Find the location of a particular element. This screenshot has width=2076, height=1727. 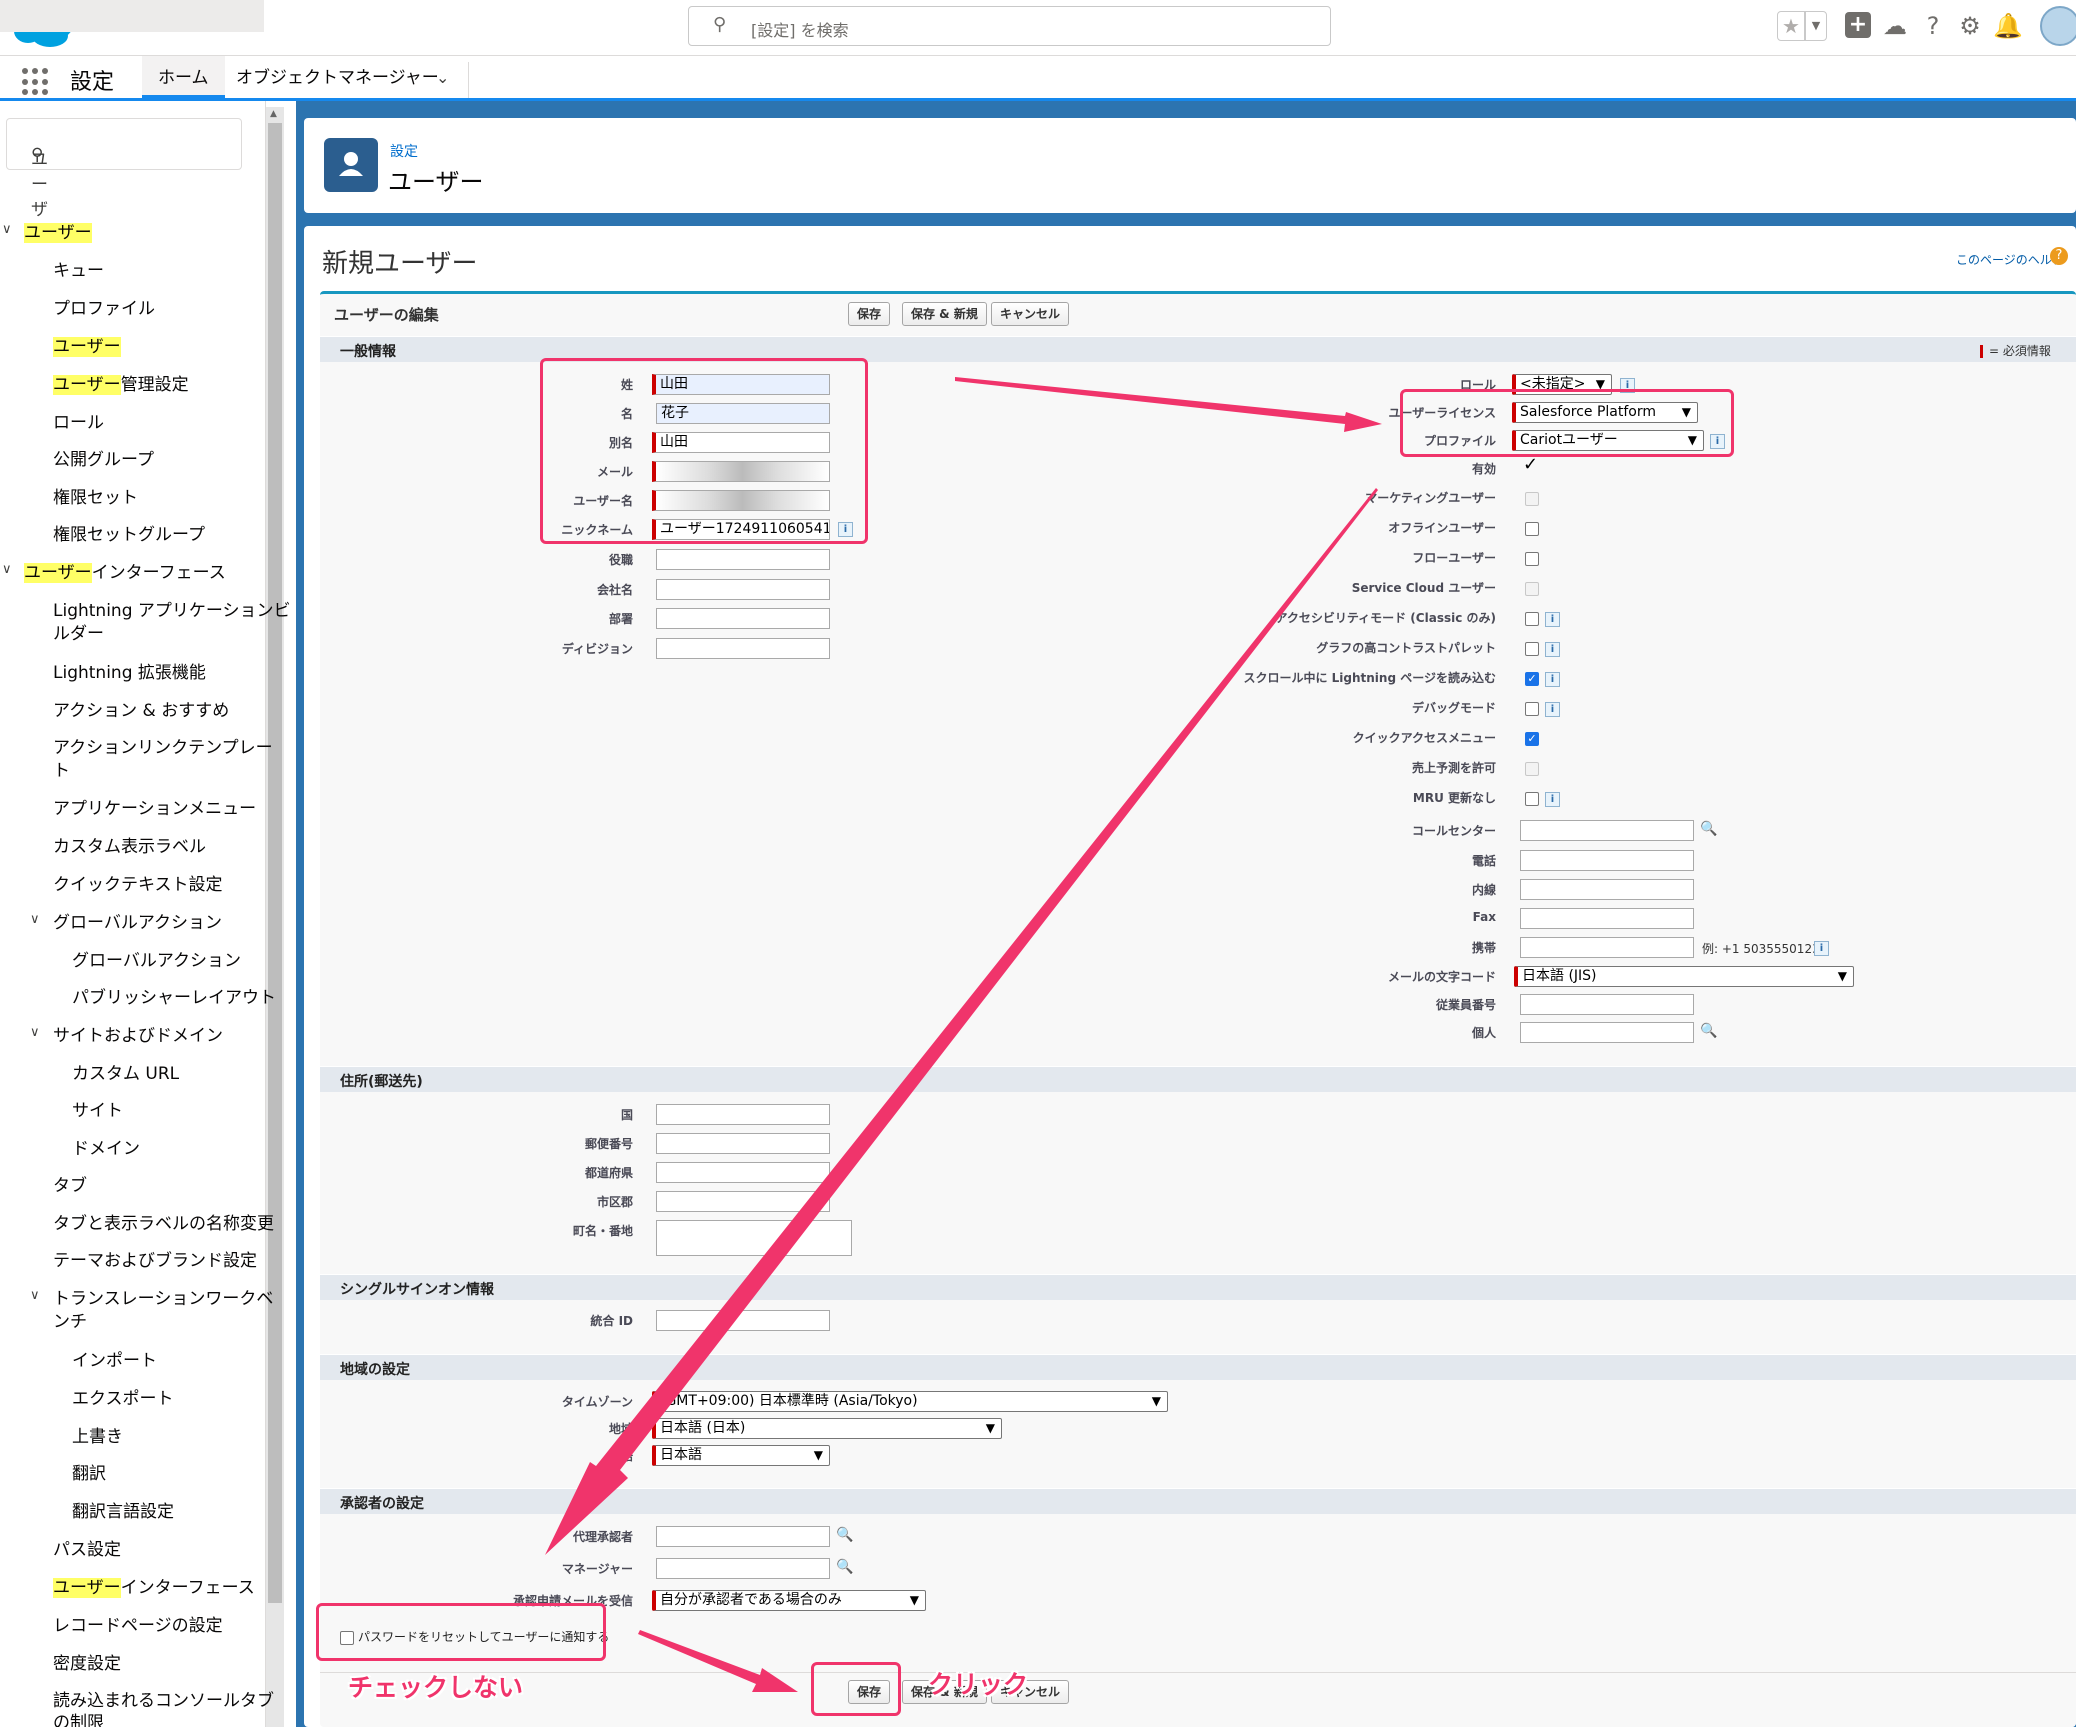

arrow-to-save is located at coordinates (718, 1661).